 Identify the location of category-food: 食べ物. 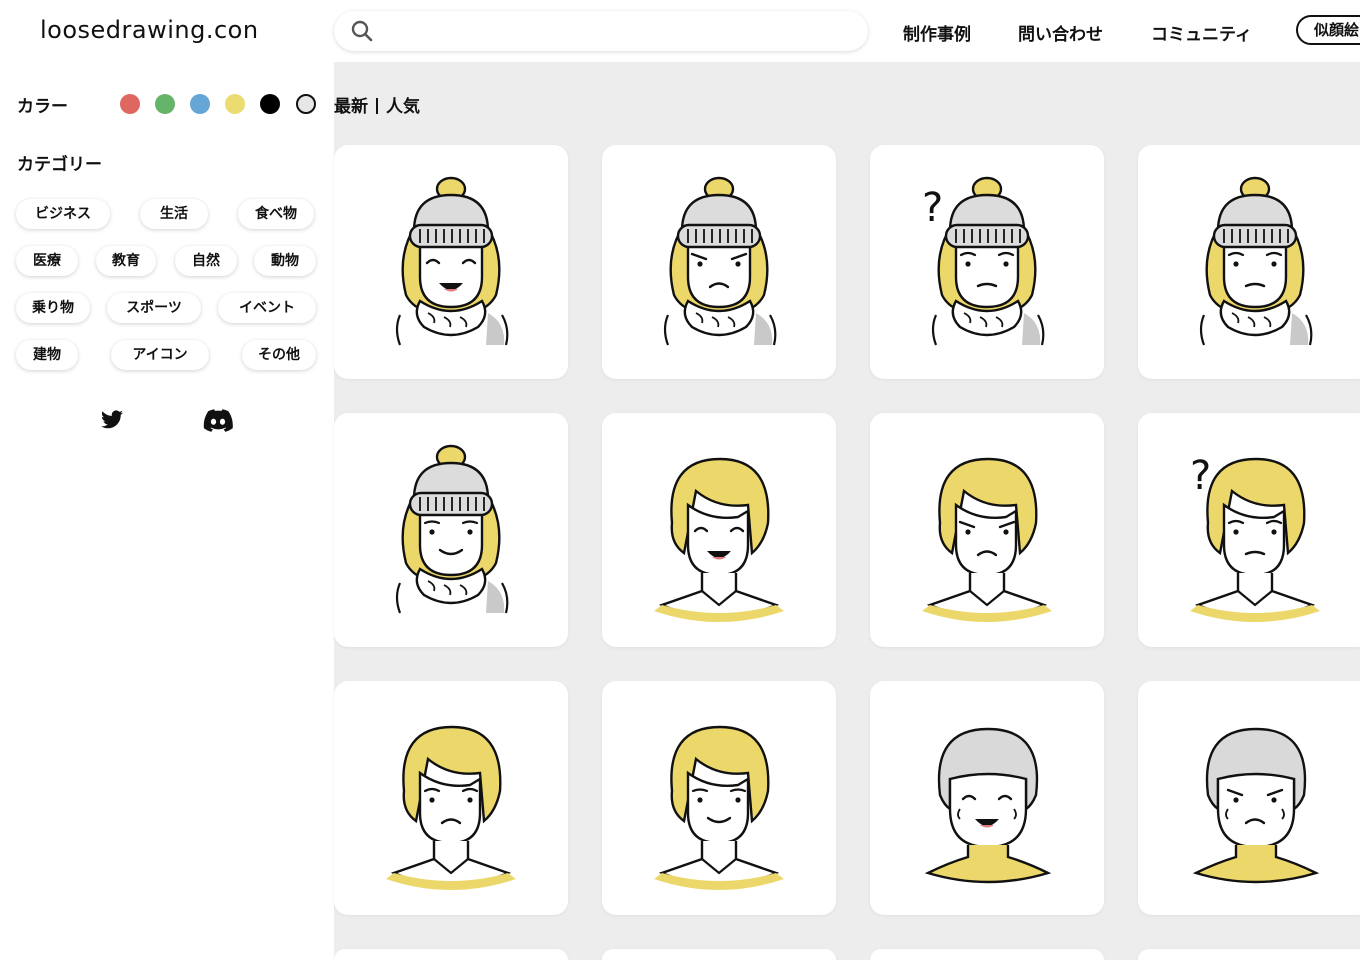
(276, 214).